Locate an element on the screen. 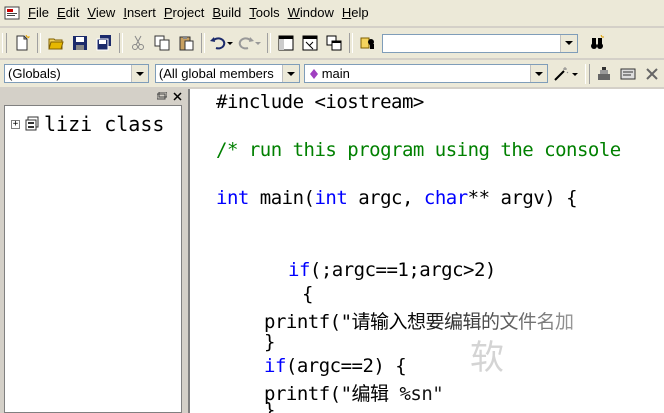 Image resolution: width=664 pixels, height=413 pixels. app-icon is located at coordinates (12, 13).